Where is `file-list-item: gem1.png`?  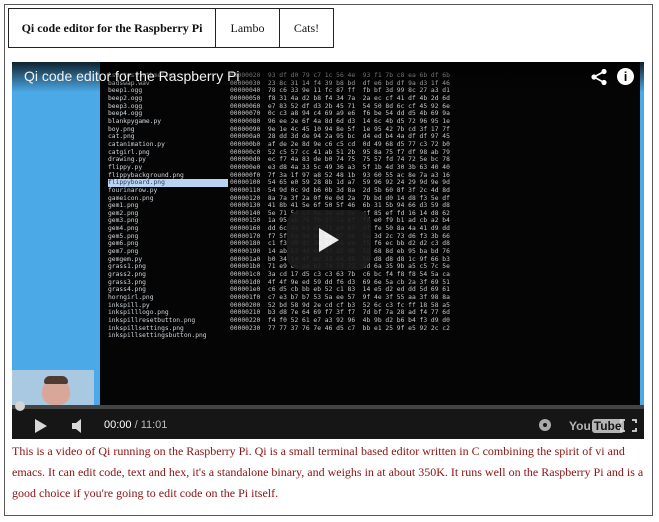 file-list-item: gem1.png is located at coordinates (123, 206).